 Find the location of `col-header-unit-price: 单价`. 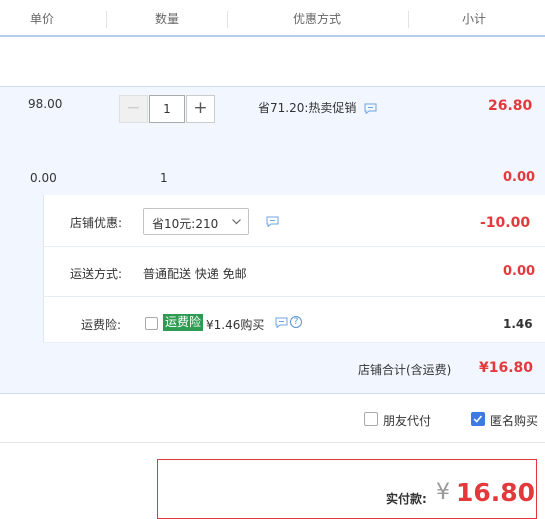

col-header-unit-price: 单价 is located at coordinates (42, 19).